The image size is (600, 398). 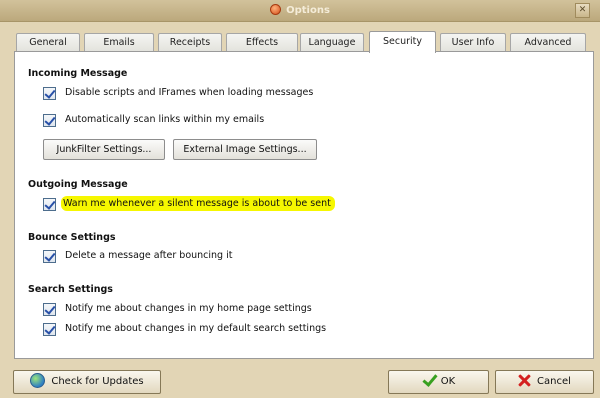 I want to click on close-button: ✕, so click(x=582, y=10).